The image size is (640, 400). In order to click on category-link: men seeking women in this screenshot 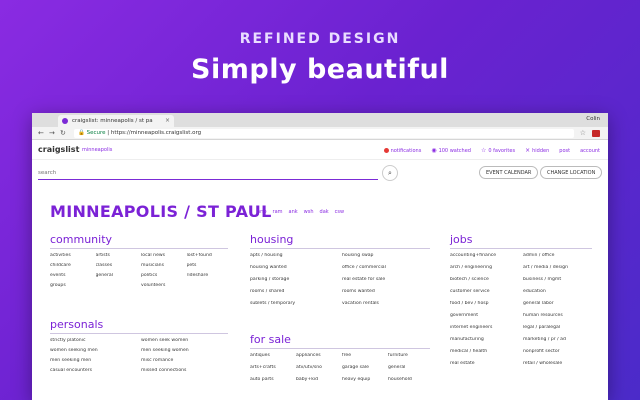, I will do `click(184, 350)`.